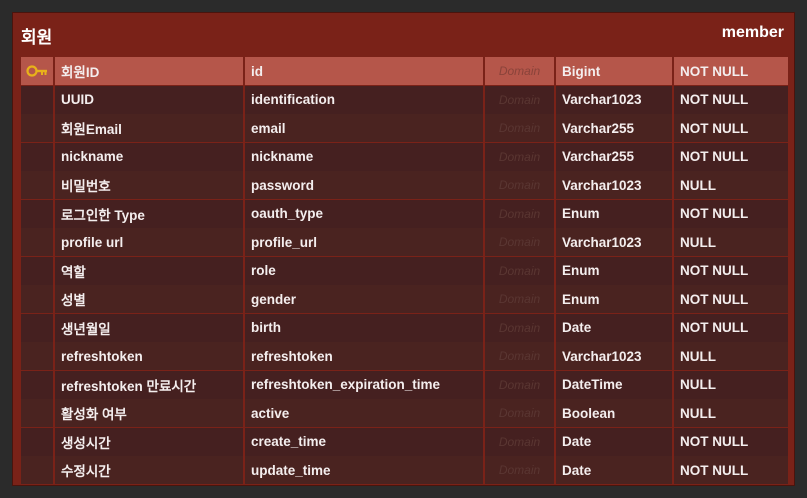 Image resolution: width=807 pixels, height=498 pixels. I want to click on column-row: 수정시간 update_time Domain Date NOT NULL, so click(404, 470).